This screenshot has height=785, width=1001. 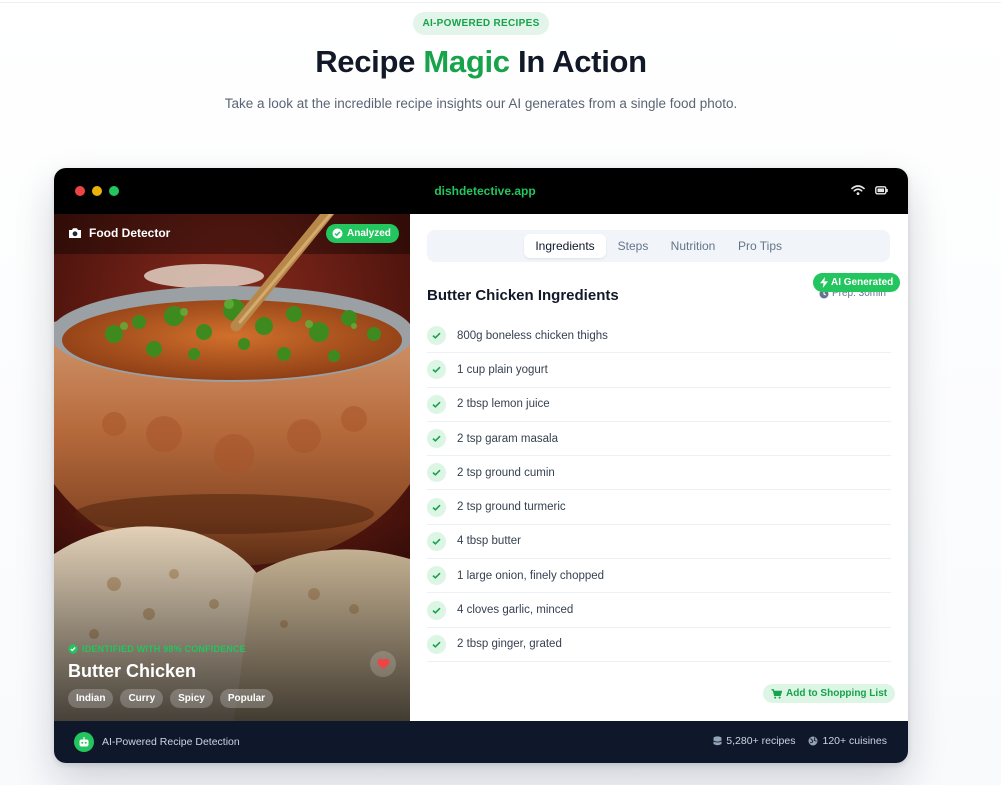 I want to click on ingredient-item: 2 tsp ground cumin, so click(x=659, y=473).